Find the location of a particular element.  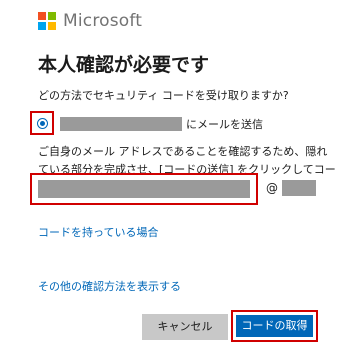

at-sign: @ is located at coordinates (272, 188).